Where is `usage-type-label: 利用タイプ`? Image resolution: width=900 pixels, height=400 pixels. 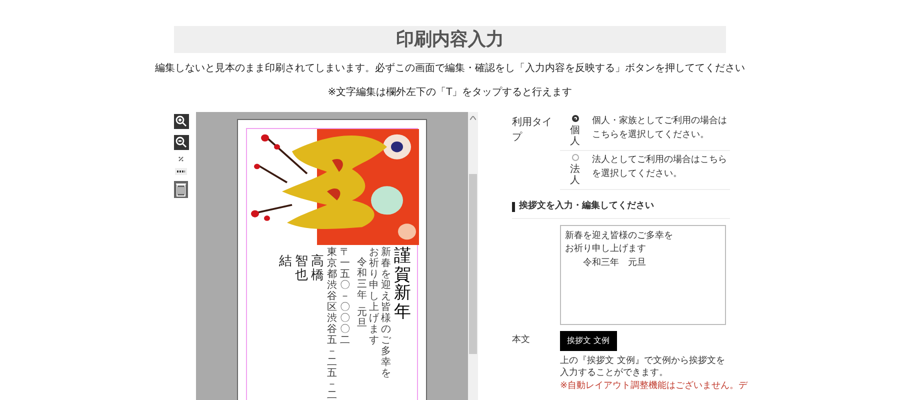
usage-type-label: 利用タイプ is located at coordinates (532, 130).